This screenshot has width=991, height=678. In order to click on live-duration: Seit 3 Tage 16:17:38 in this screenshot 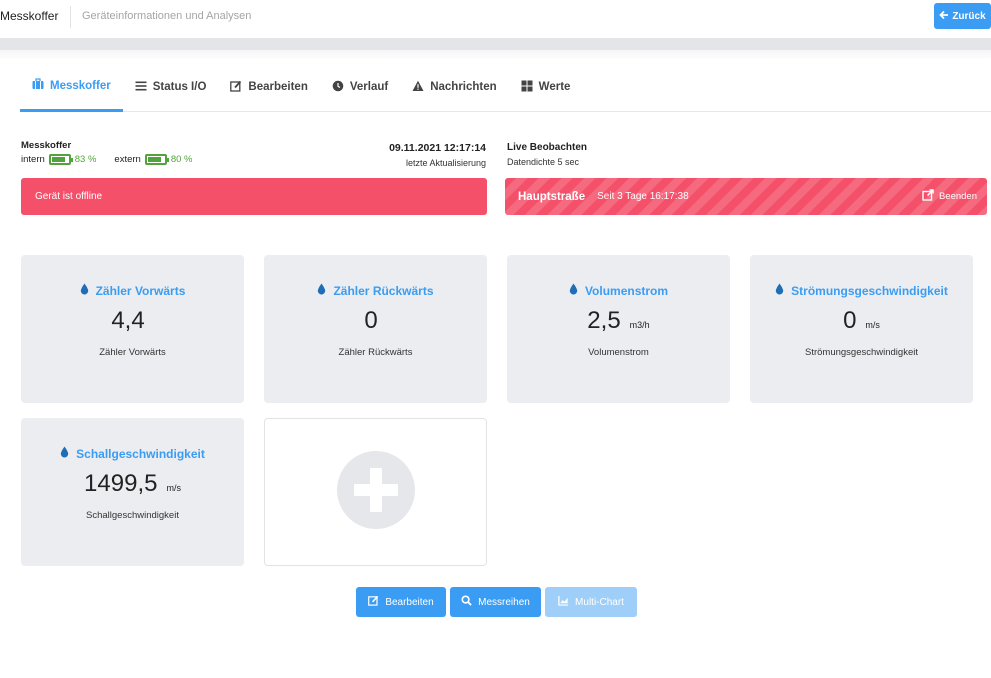, I will do `click(643, 196)`.